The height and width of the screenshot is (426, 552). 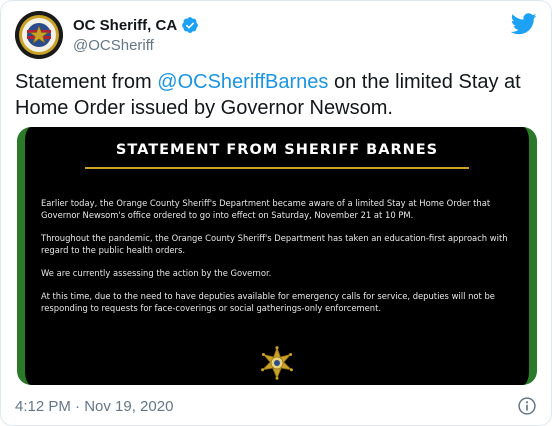 I want to click on tweet-footer: 4:12 PM · Nov 19, 2020, so click(x=276, y=406).